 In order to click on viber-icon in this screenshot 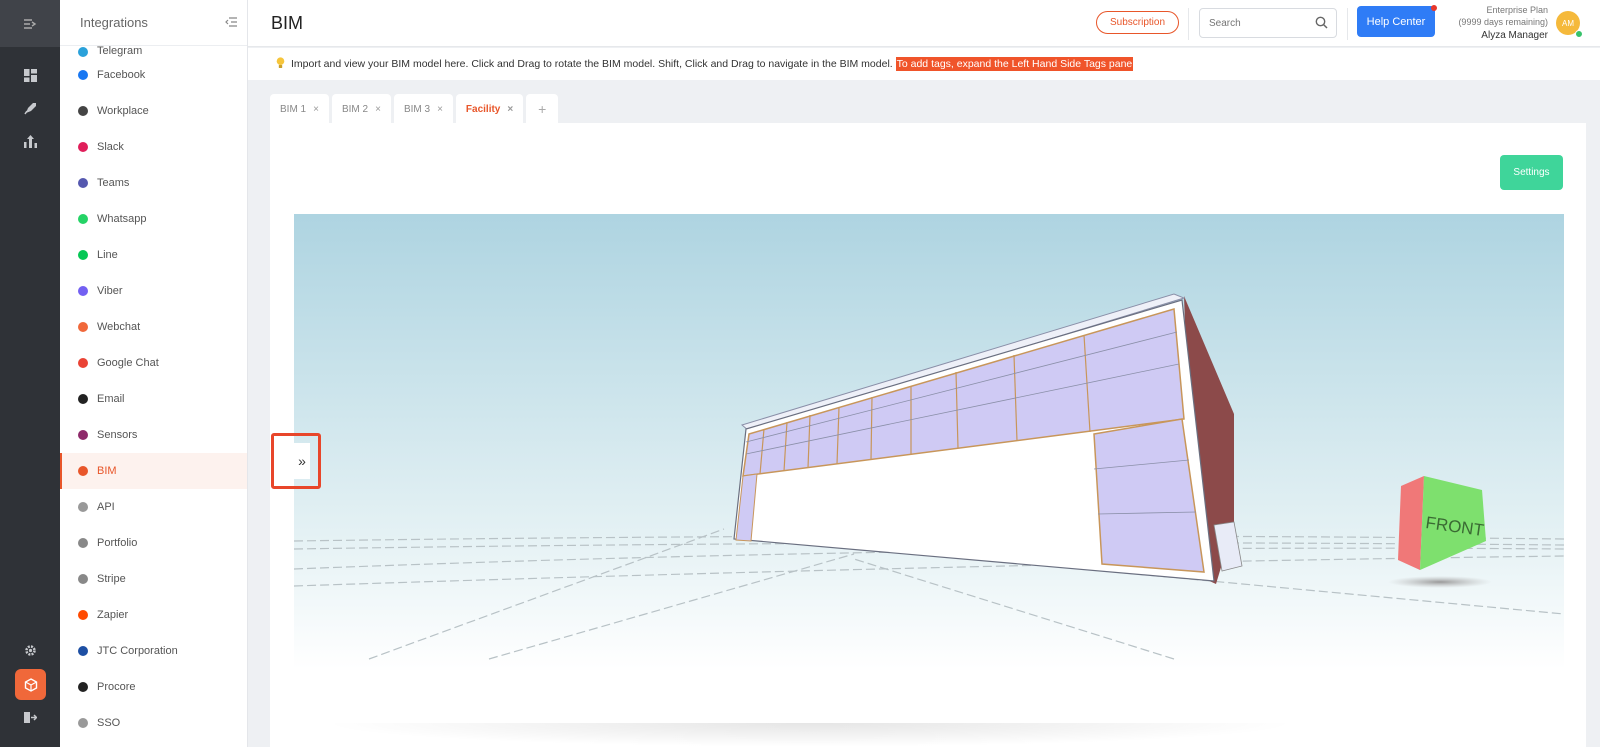, I will do `click(83, 291)`.